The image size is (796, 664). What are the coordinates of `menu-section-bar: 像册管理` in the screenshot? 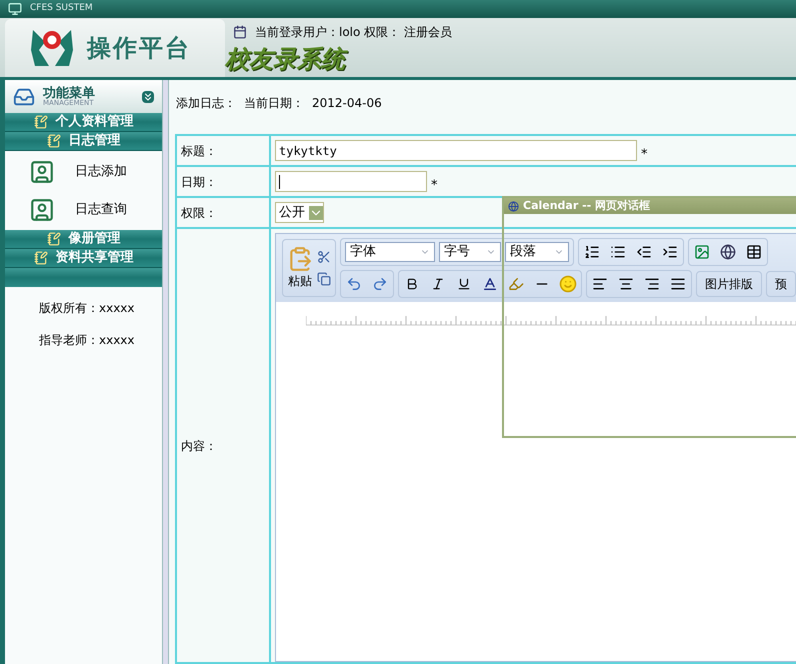 It's located at (83, 239).